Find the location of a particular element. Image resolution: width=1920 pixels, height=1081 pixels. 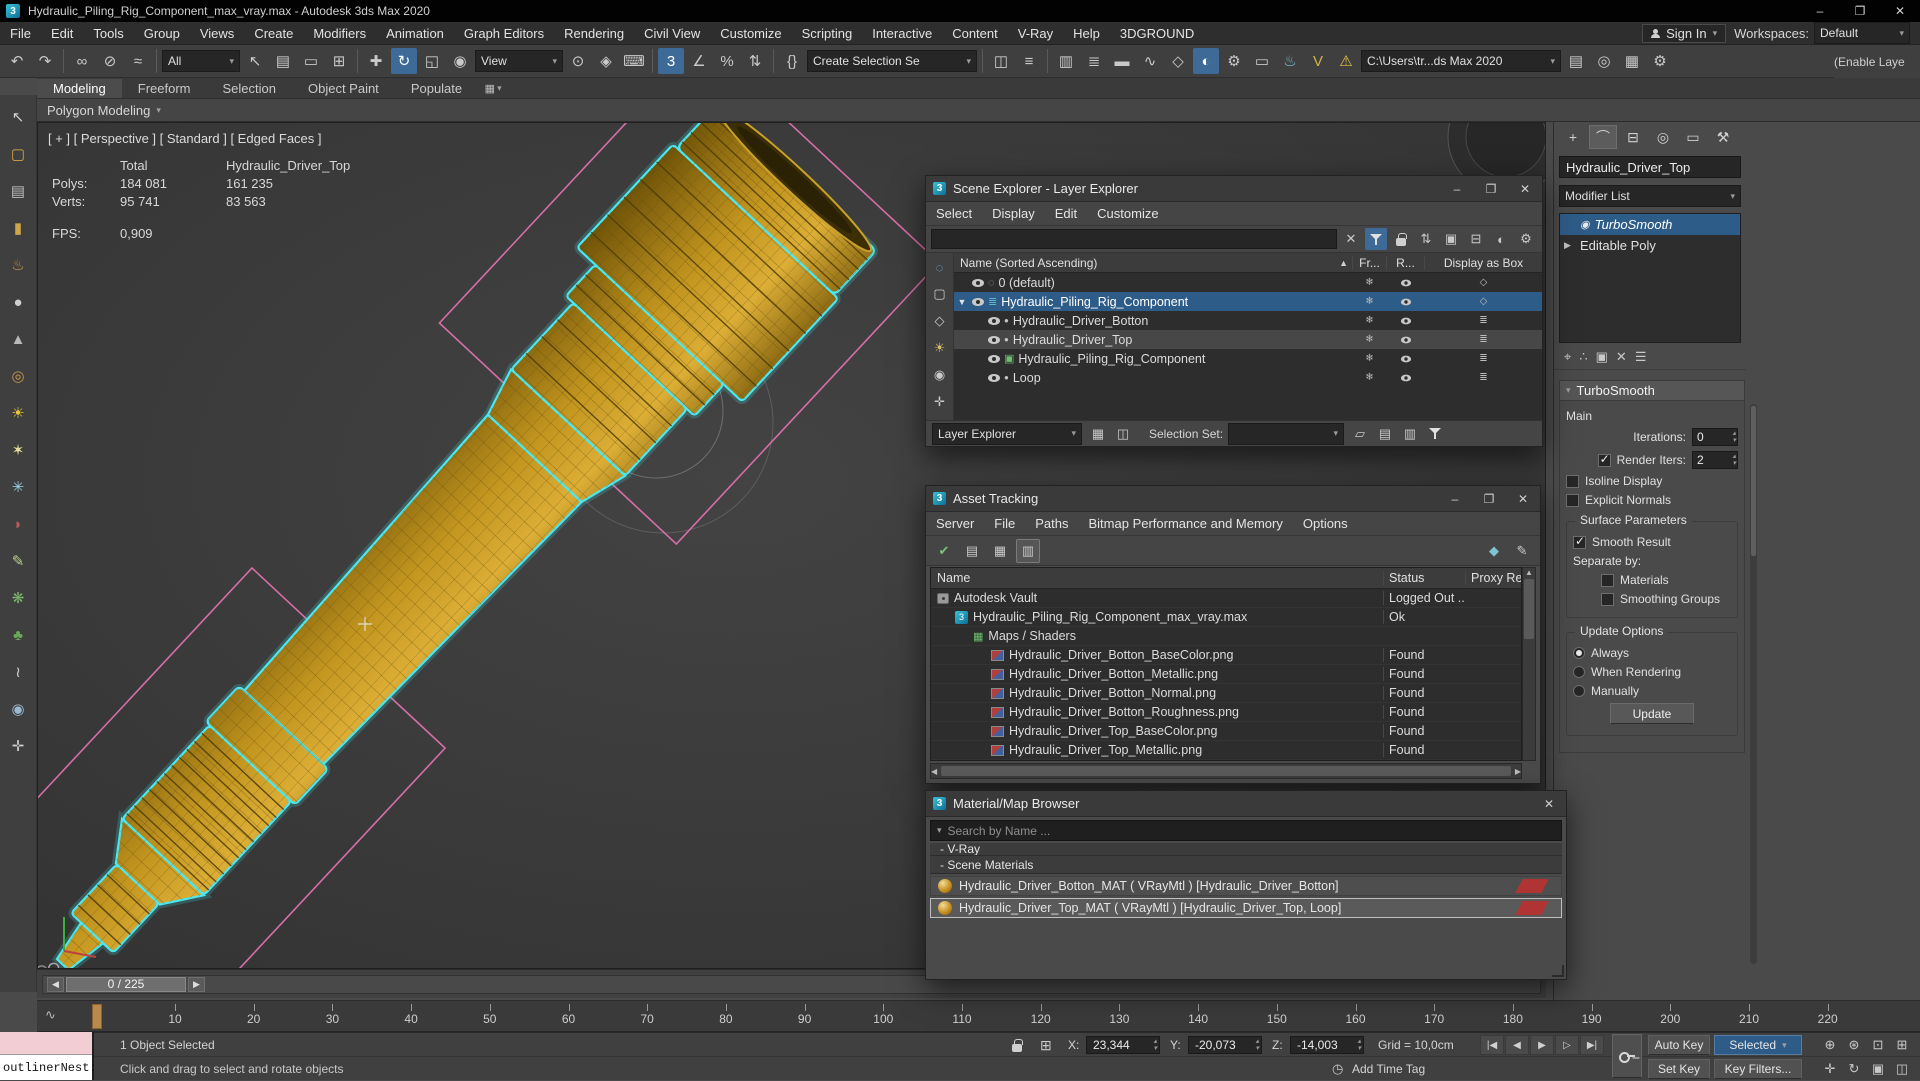

time-slider-handle: 0 / 225 is located at coordinates (126, 984).